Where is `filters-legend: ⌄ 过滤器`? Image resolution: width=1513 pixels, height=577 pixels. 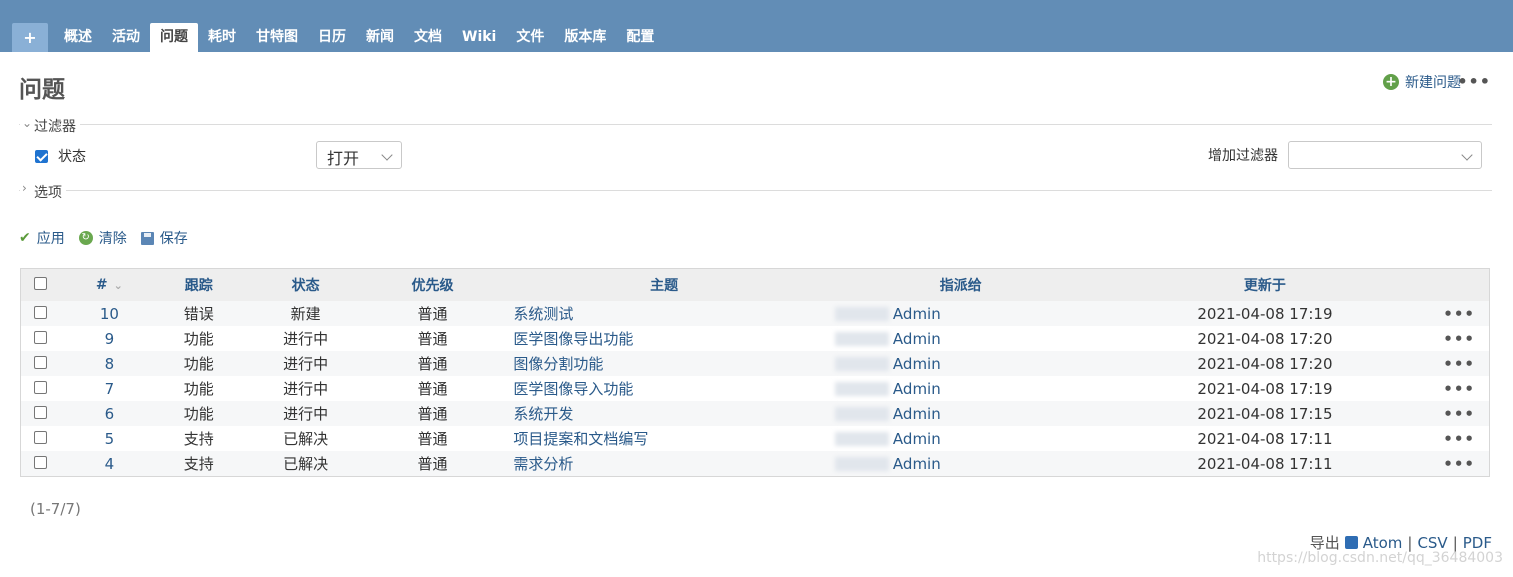 filters-legend: ⌄ 过滤器 is located at coordinates (50, 126).